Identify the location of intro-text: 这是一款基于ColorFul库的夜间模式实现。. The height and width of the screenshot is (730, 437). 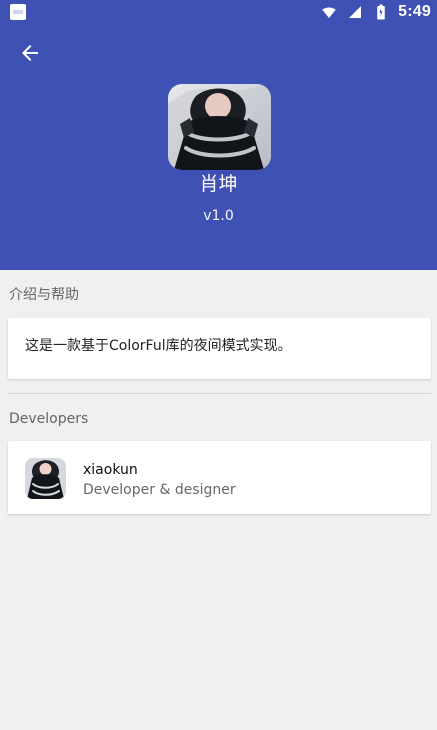
(158, 346).